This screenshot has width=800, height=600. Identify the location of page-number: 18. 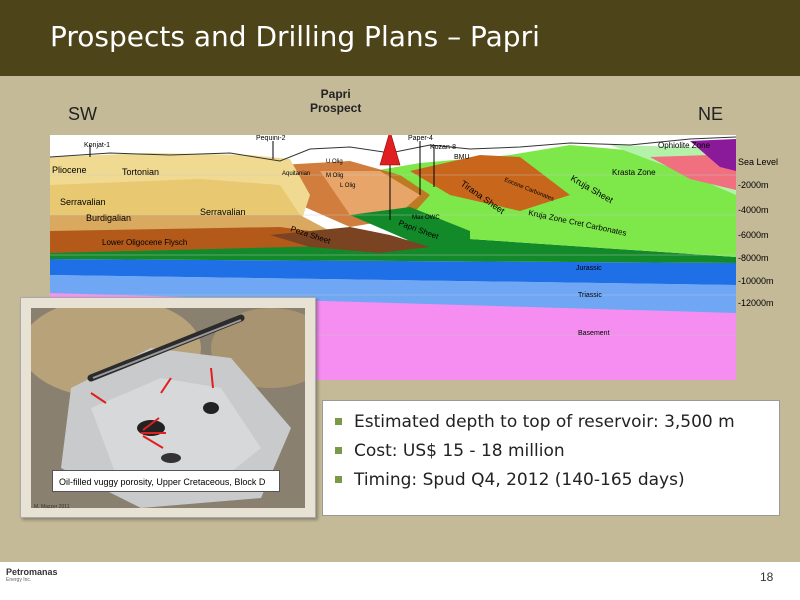
(767, 577).